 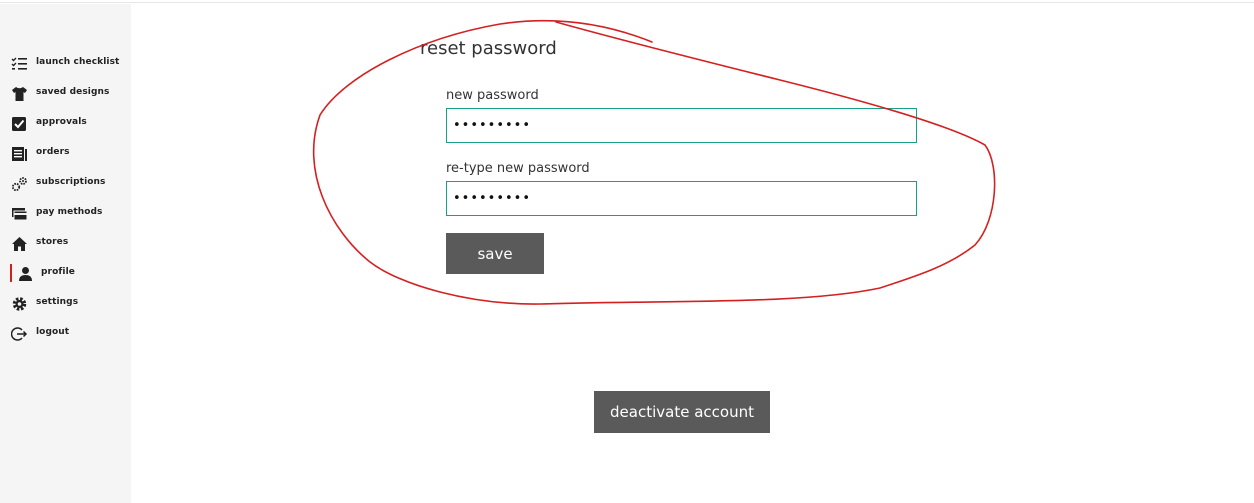 What do you see at coordinates (20, 214) in the screenshot?
I see `credit-card-icon` at bounding box center [20, 214].